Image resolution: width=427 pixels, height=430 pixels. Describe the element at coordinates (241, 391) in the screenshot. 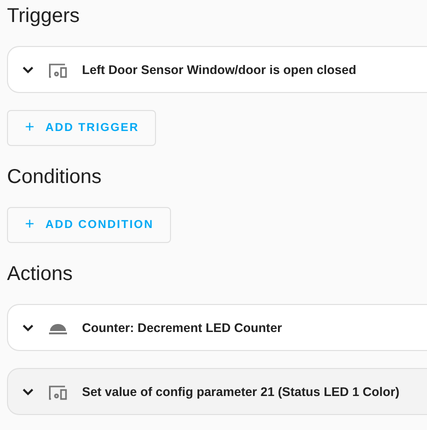

I see `card-title: Set value of config parameter 21 (Status LED 1 Color)` at that location.